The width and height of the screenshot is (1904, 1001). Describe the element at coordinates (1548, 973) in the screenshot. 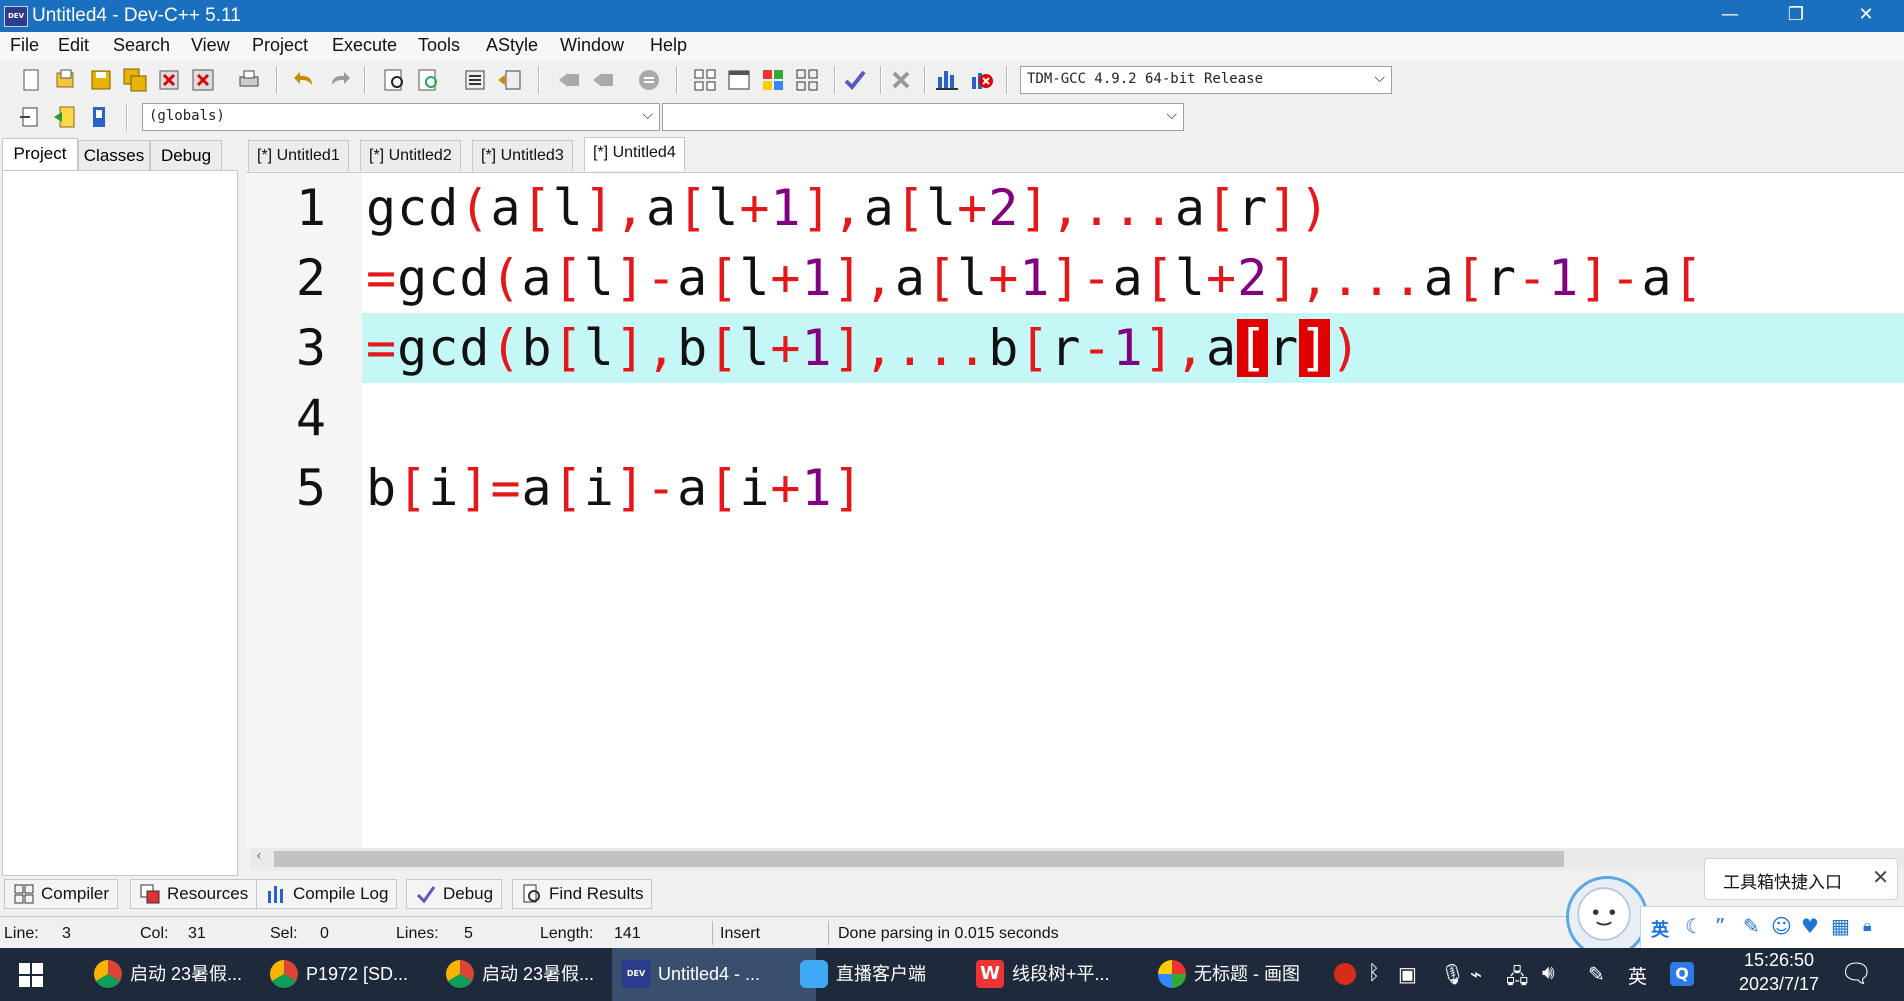

I see `volume-icon: 🔊︎` at that location.